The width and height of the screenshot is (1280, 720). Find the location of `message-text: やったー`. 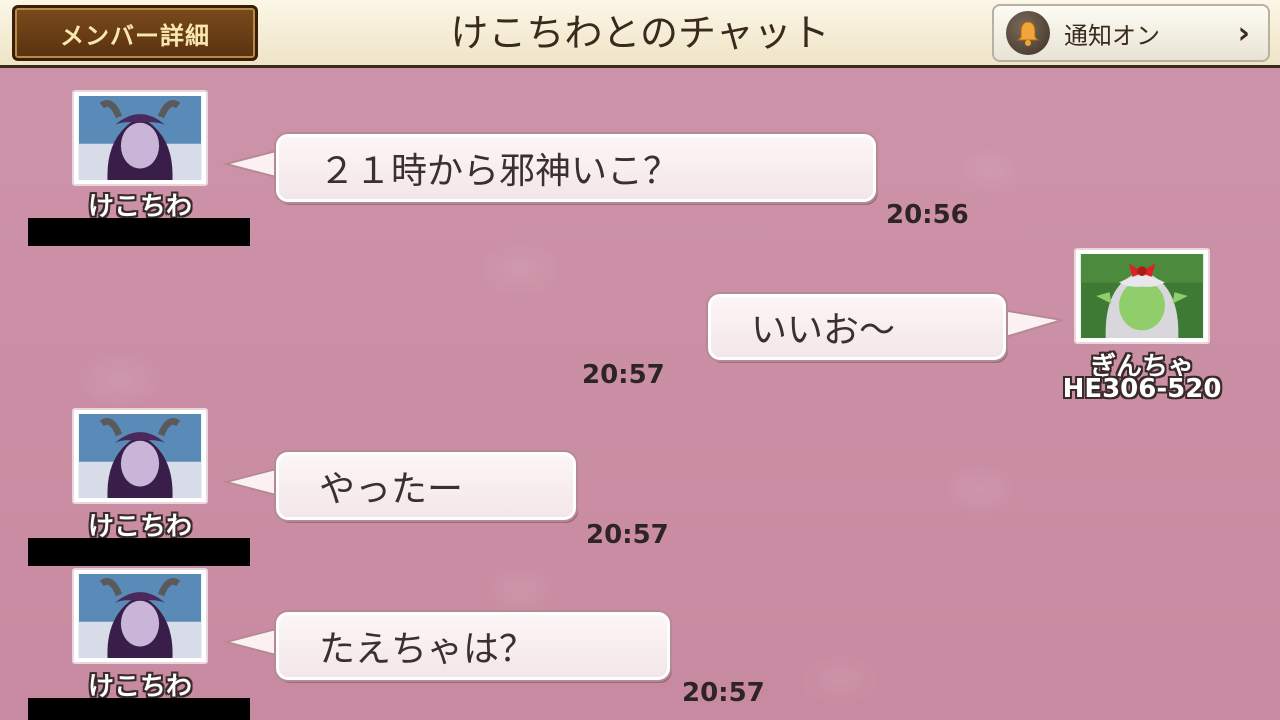

message-text: やったー is located at coordinates (391, 489).